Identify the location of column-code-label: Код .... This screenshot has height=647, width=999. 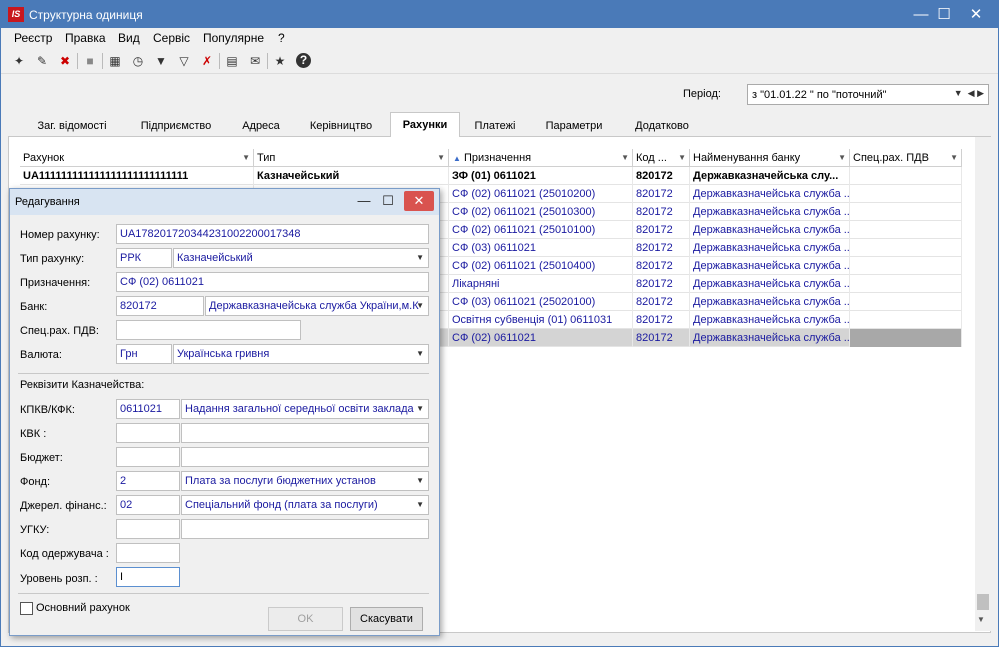
(651, 158).